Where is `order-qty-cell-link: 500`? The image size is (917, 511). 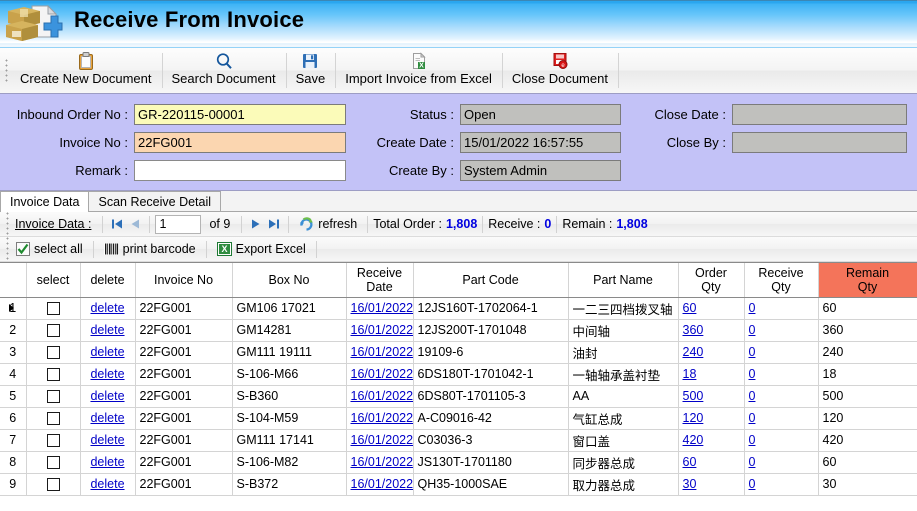 order-qty-cell-link: 500 is located at coordinates (693, 396).